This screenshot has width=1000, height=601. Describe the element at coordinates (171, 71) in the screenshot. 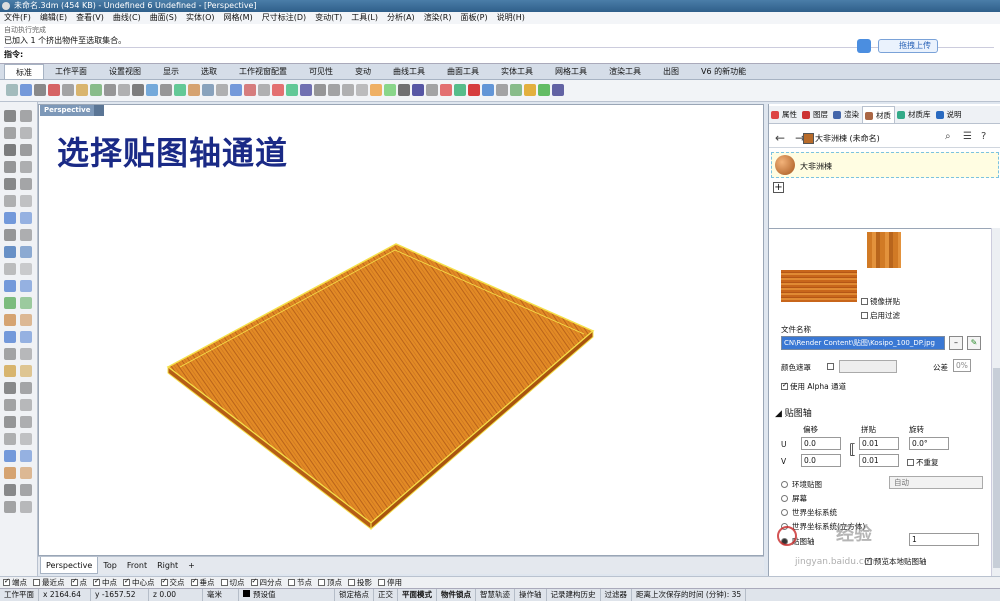

I see `toolbar-tab: 显示` at that location.